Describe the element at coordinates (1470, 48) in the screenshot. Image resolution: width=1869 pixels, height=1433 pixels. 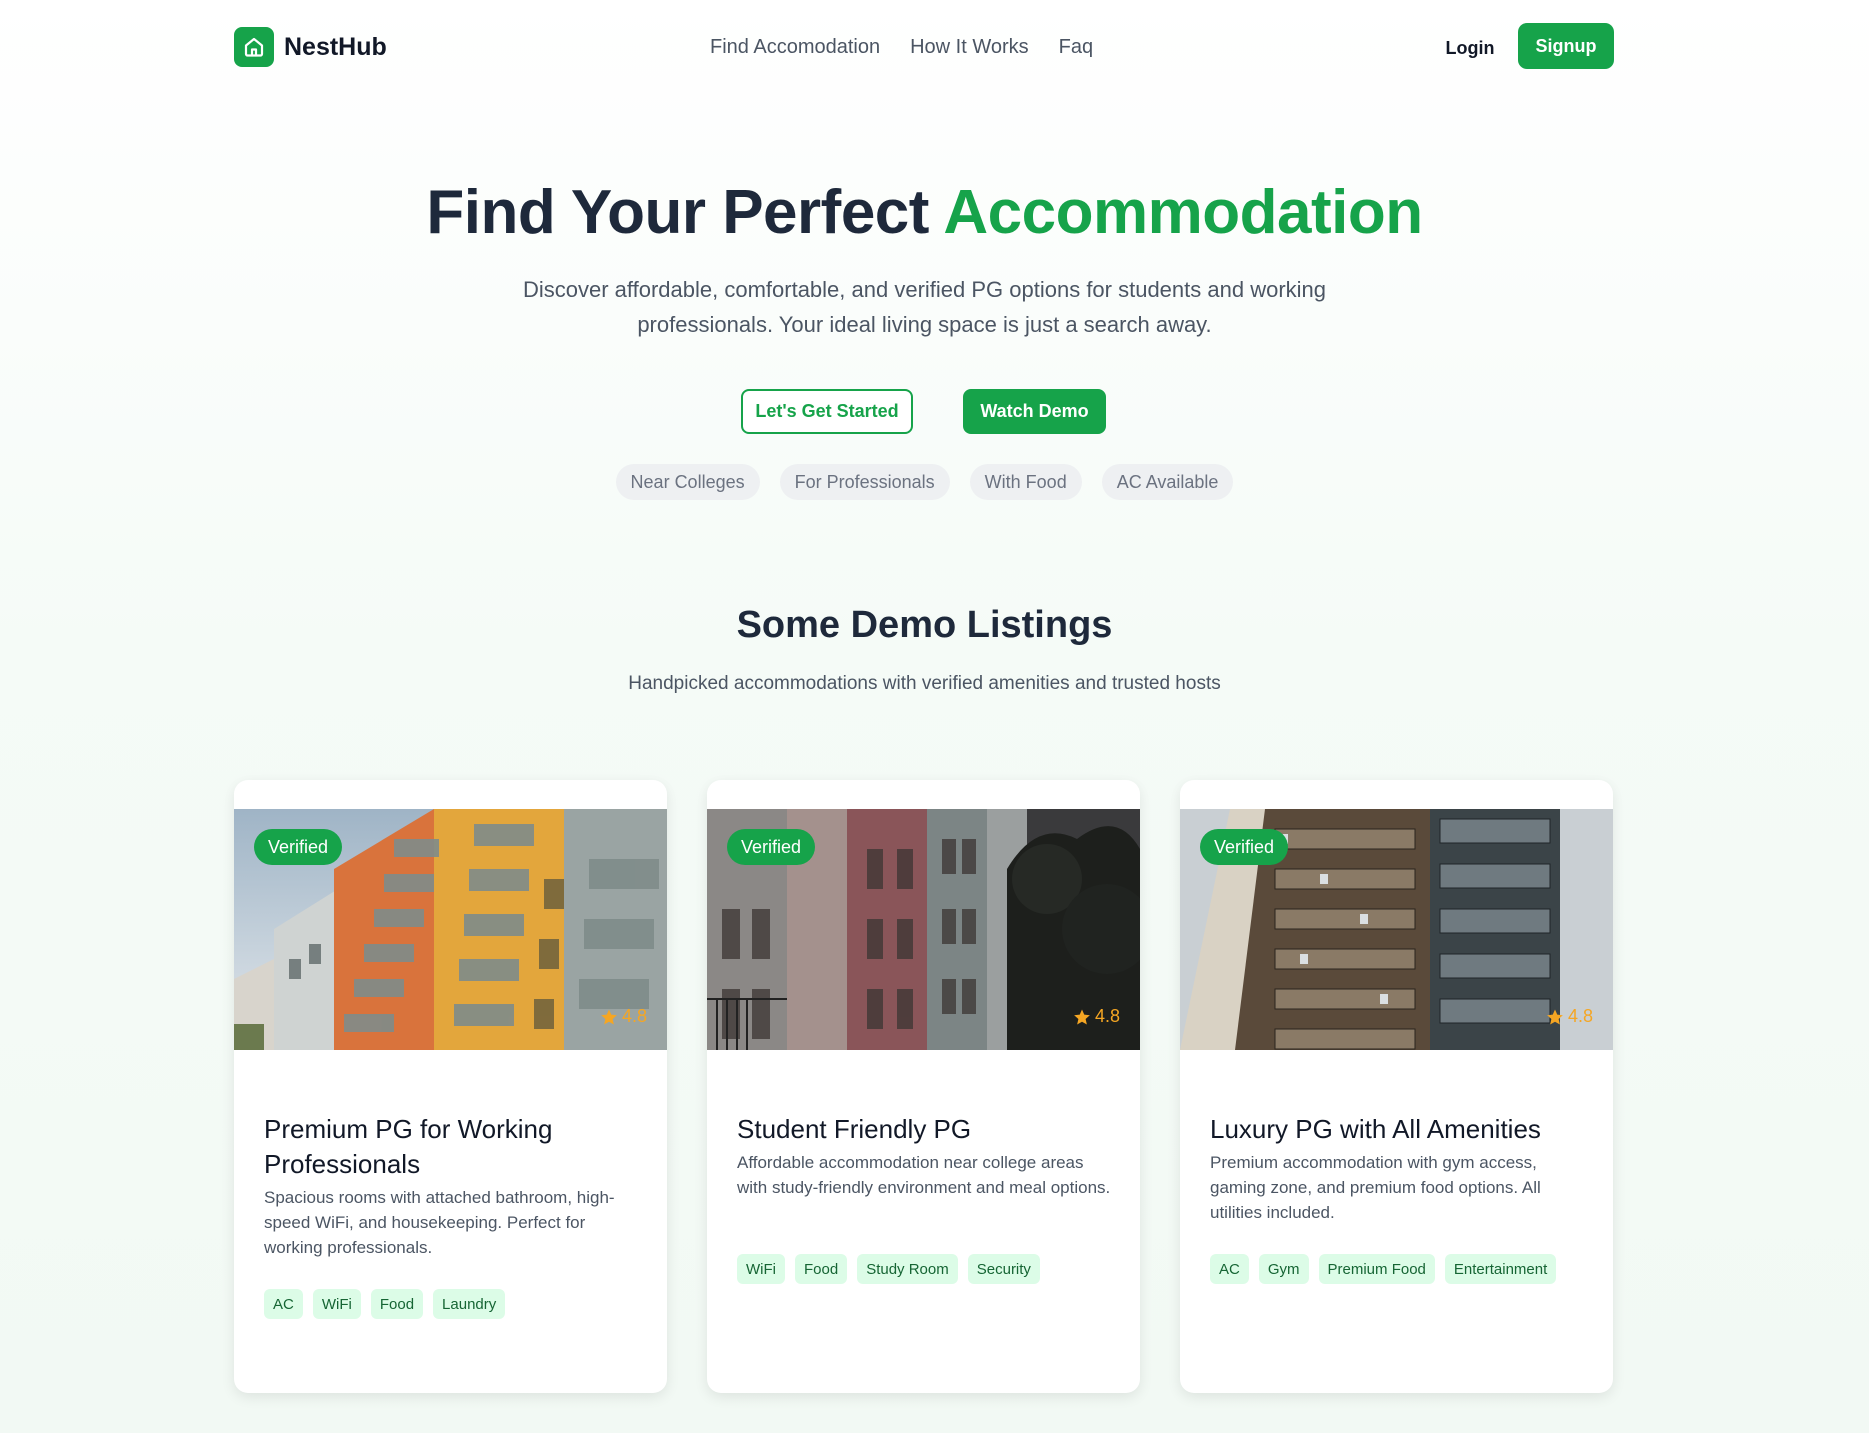
I see `login-button: Login` at that location.